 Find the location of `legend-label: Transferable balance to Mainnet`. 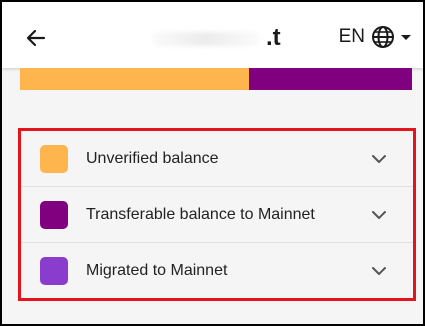

legend-label: Transferable balance to Mainnet is located at coordinates (200, 214).